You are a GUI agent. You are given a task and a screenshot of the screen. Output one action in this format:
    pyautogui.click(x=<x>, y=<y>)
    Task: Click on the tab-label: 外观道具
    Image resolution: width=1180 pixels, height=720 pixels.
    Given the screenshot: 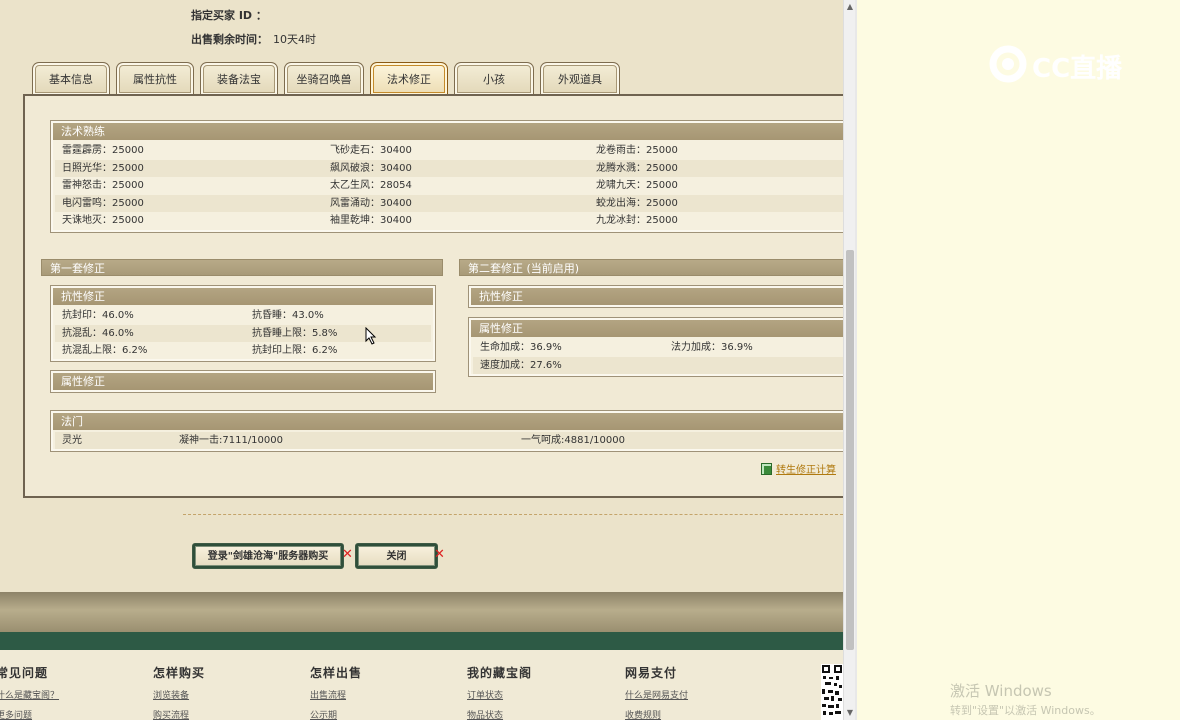 What is the action you would take?
    pyautogui.click(x=580, y=79)
    